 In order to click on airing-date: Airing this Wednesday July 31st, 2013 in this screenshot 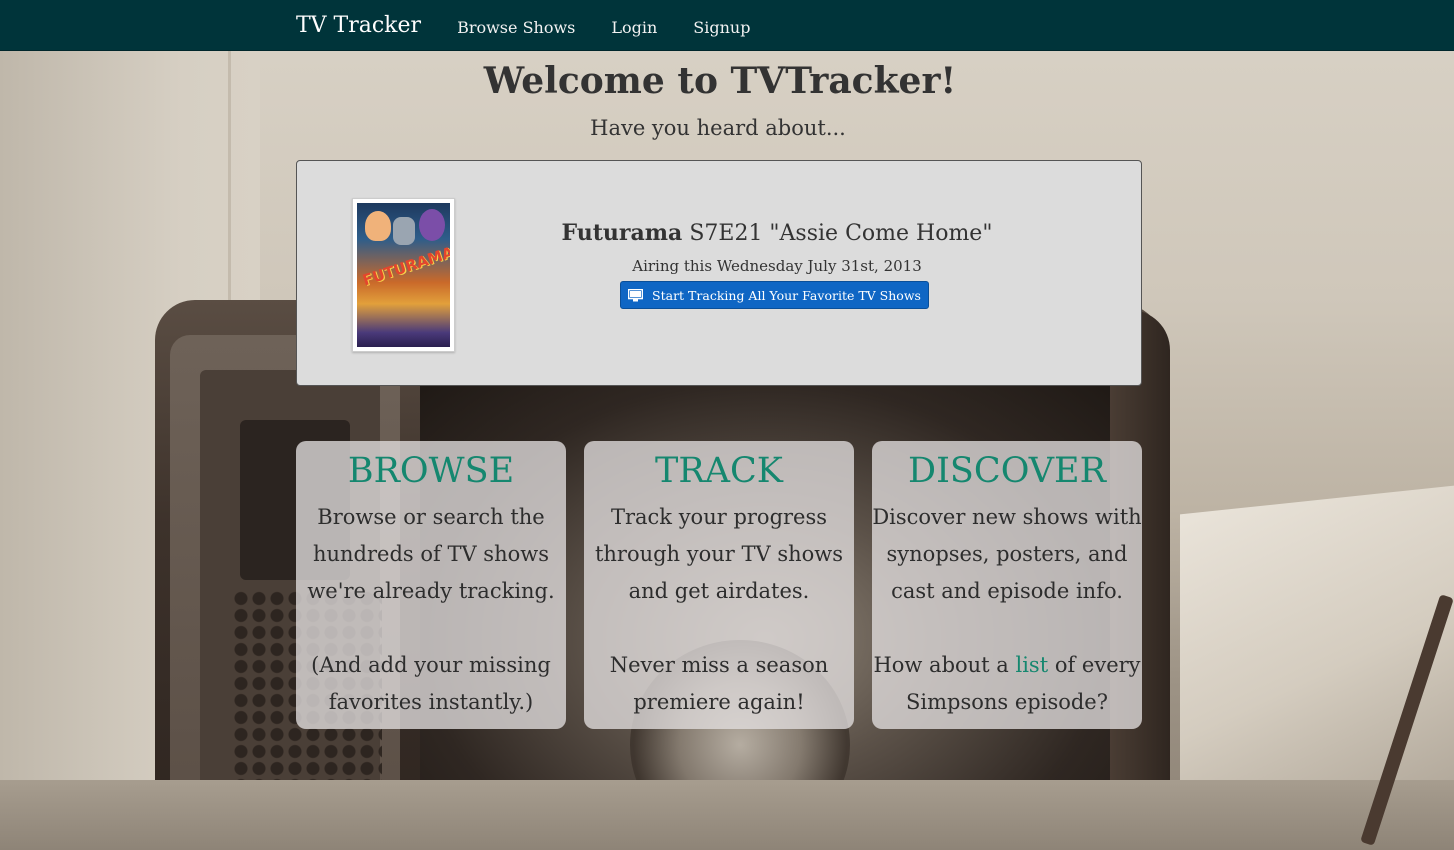, I will do `click(777, 266)`.